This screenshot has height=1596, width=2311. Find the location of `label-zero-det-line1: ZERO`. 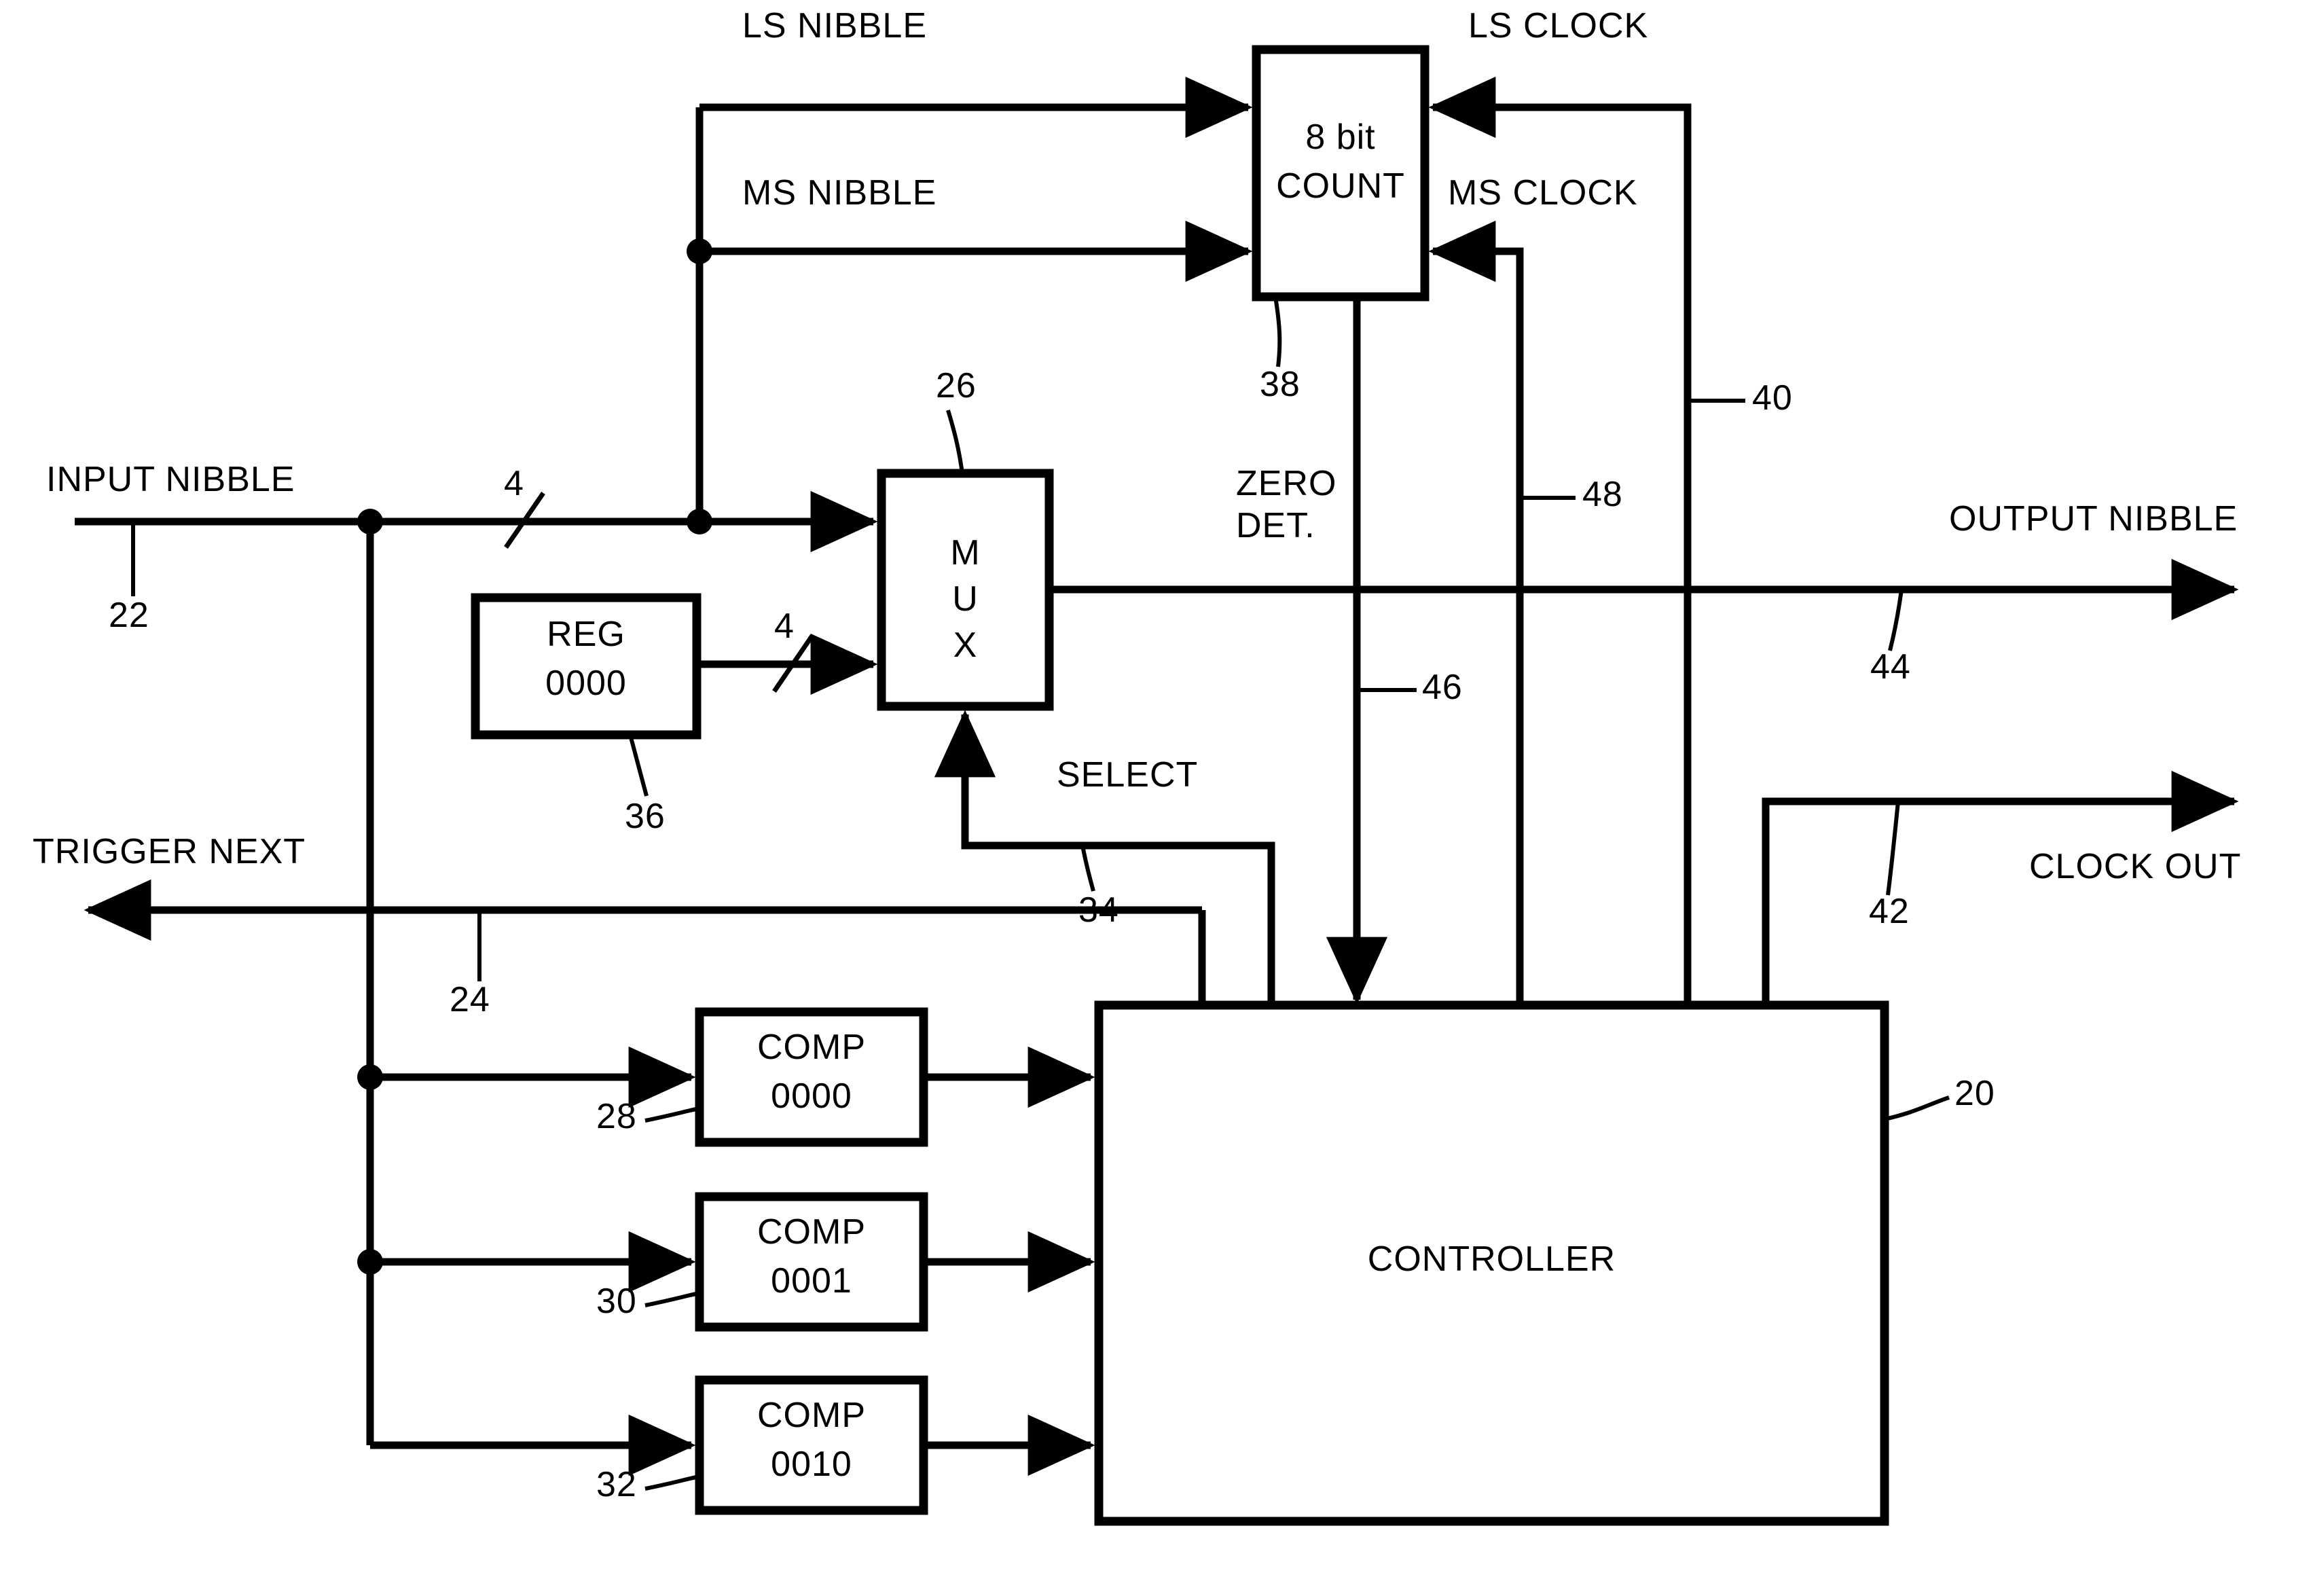

label-zero-det-line1: ZERO is located at coordinates (1286, 483).